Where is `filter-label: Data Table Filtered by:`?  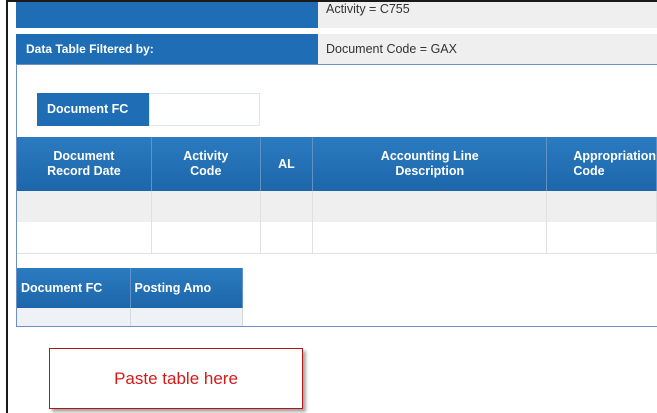
filter-label: Data Table Filtered by: is located at coordinates (167, 49).